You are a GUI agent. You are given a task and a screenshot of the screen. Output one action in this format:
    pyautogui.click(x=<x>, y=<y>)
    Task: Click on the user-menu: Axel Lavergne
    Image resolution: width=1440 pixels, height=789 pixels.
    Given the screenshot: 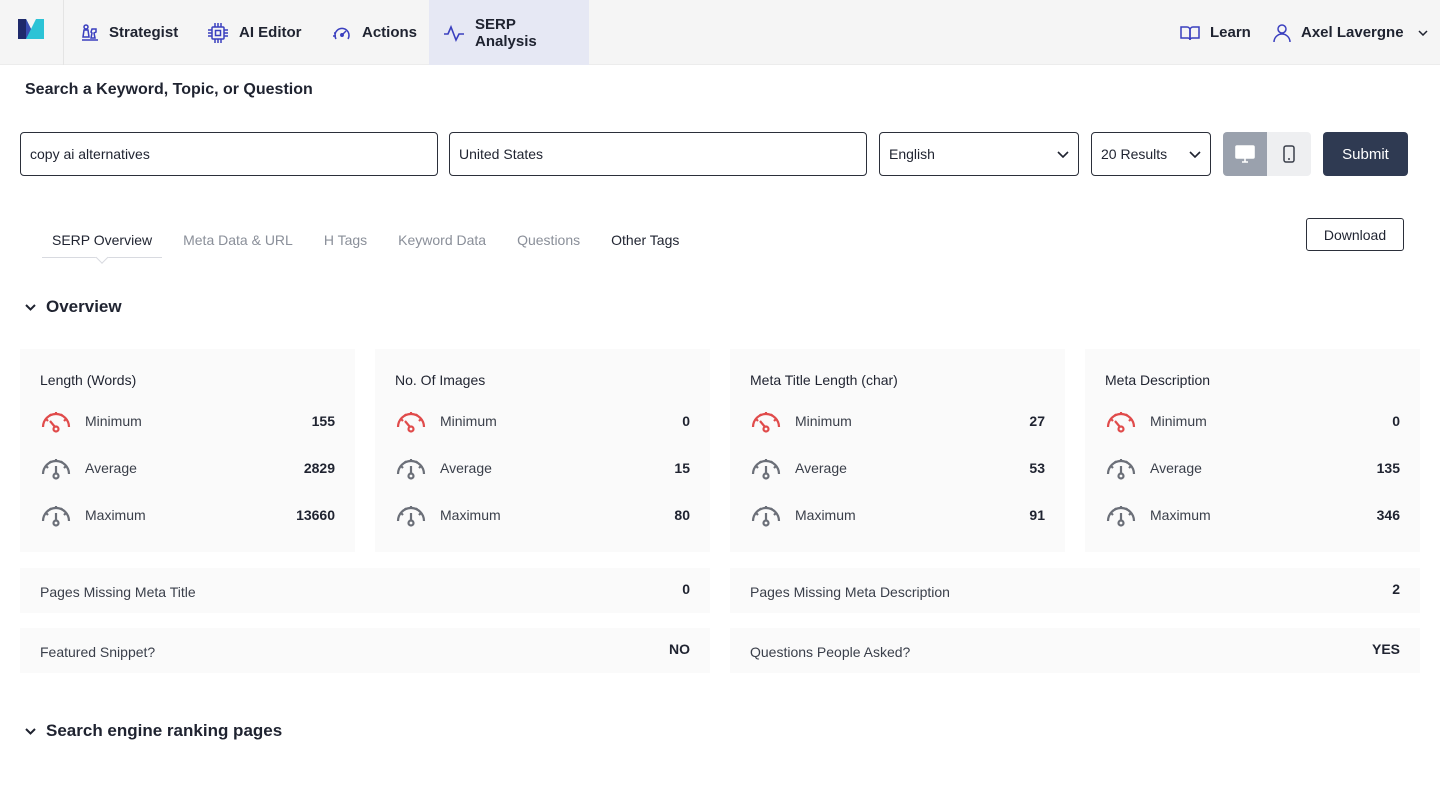 What is the action you would take?
    pyautogui.click(x=1350, y=32)
    